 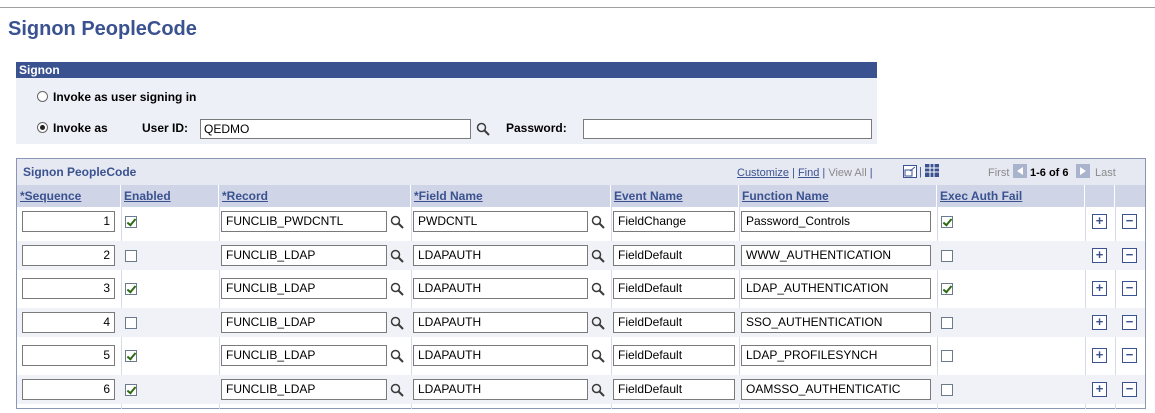 I want to click on function-name-input: LDAP_PROFILESYNCH, so click(x=836, y=356).